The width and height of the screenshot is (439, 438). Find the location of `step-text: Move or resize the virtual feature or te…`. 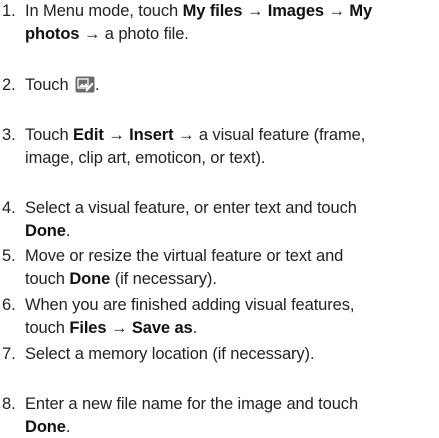

step-text: Move or resize the virtual feature or te… is located at coordinates (184, 256).